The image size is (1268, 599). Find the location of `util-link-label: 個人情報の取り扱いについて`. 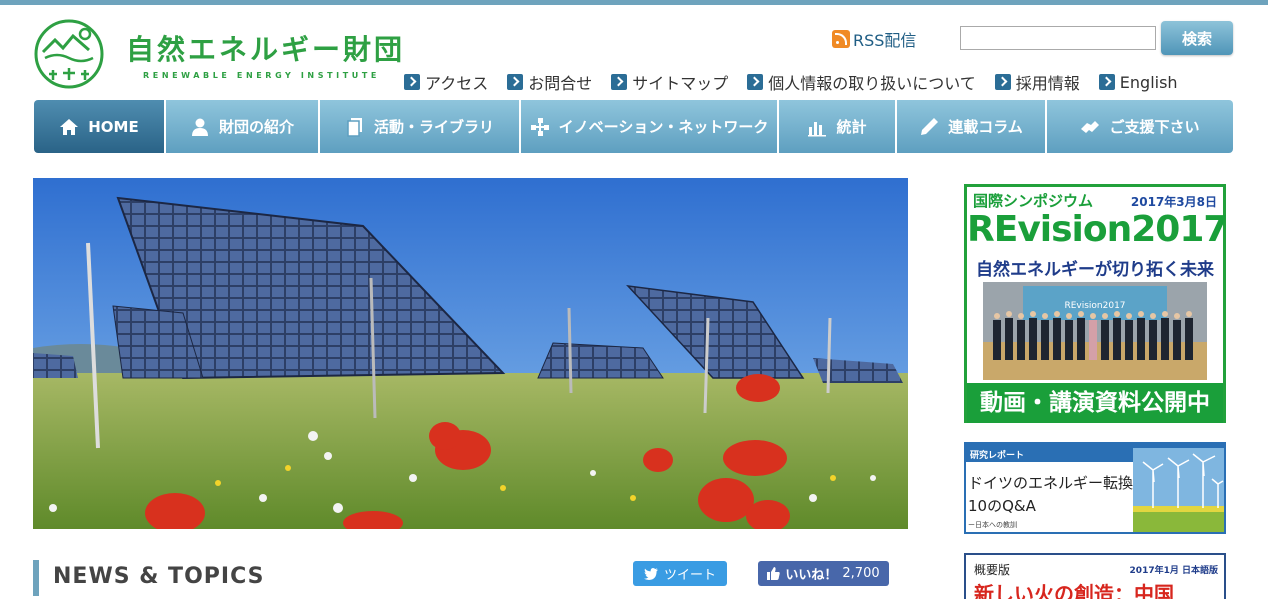

util-link-label: 個人情報の取り扱いについて is located at coordinates (872, 83).